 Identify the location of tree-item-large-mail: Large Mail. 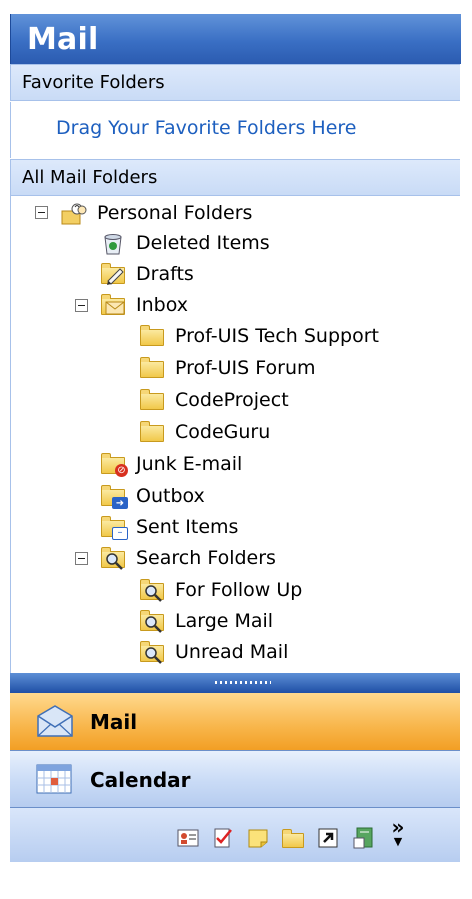
(206, 621).